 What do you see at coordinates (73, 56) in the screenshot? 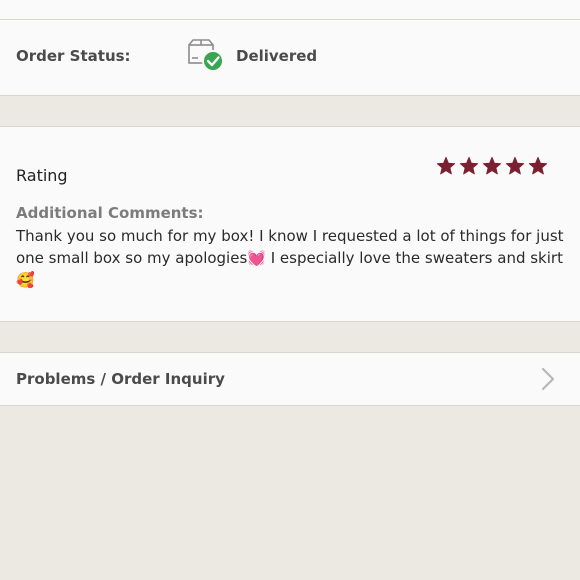
I see `order-status-label: Order Status:` at bounding box center [73, 56].